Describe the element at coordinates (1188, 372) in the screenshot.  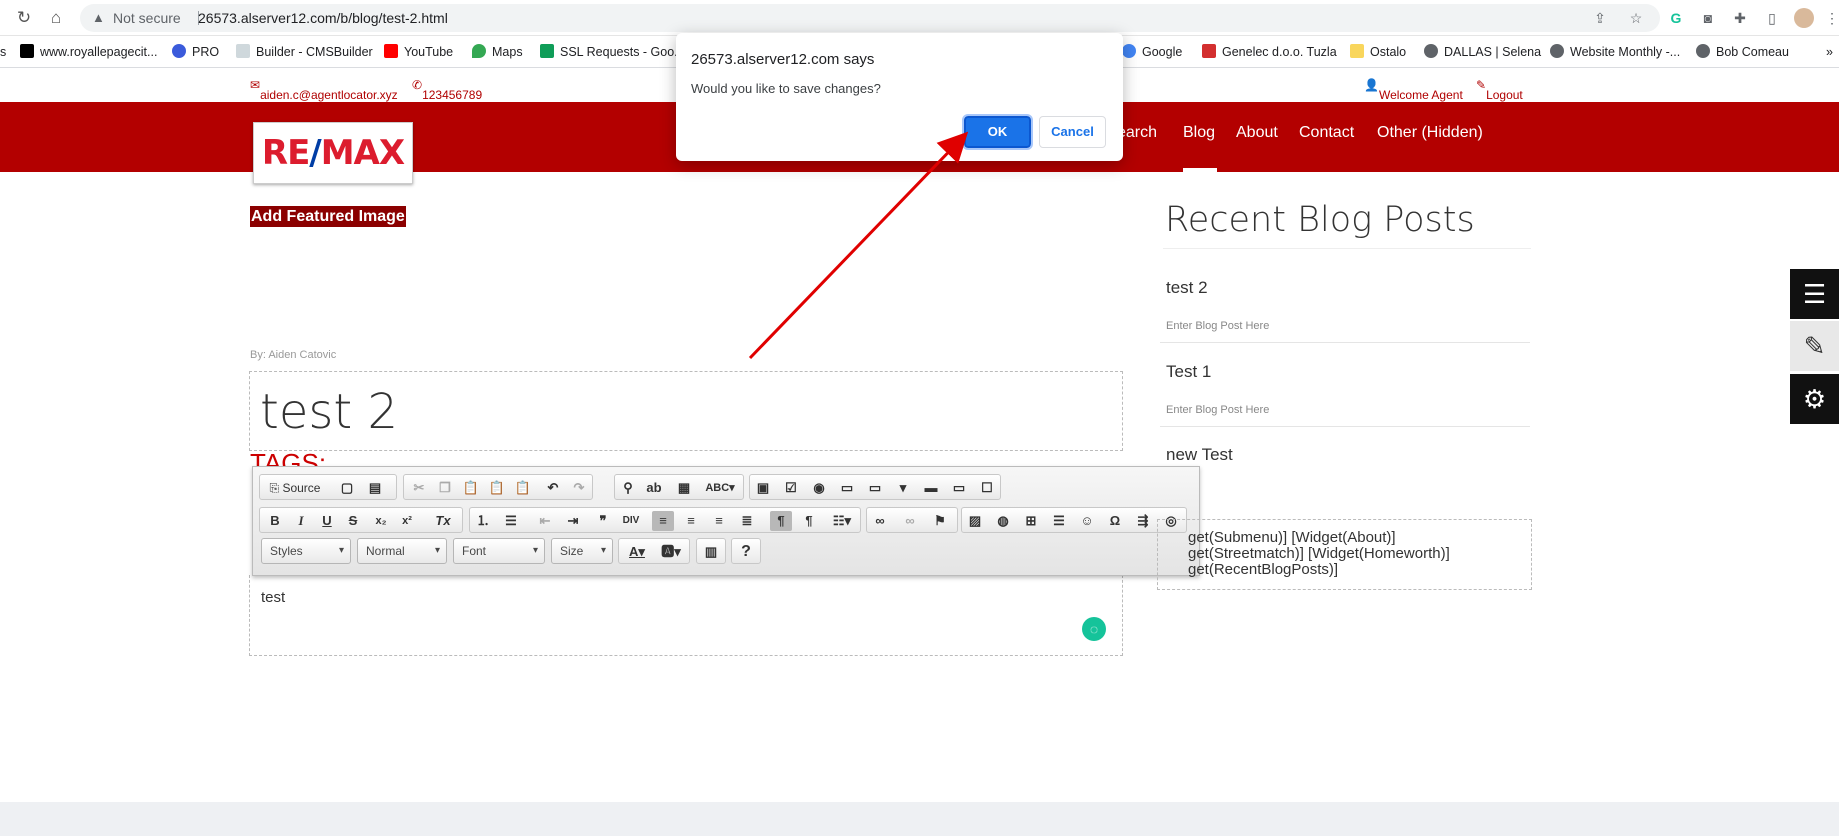
I see `recent-post-title: Test 1` at that location.